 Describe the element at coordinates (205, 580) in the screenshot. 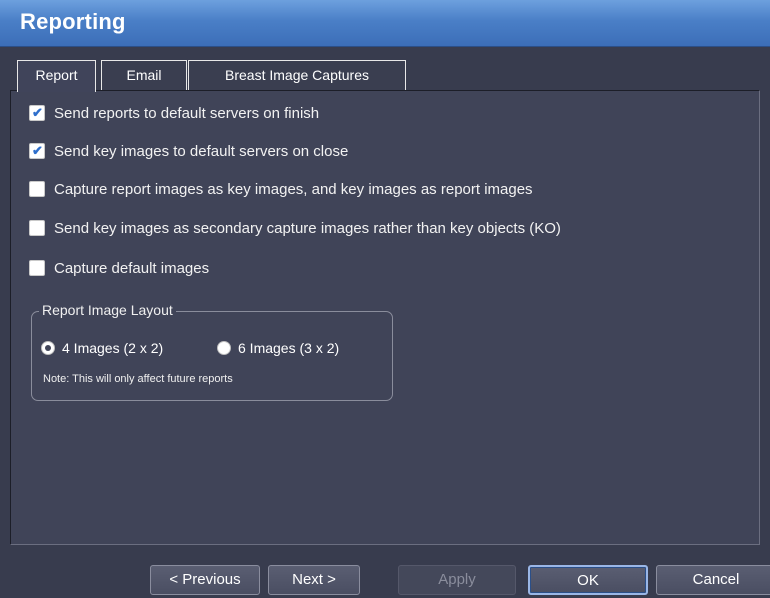

I see `previous-button: < Previous` at that location.